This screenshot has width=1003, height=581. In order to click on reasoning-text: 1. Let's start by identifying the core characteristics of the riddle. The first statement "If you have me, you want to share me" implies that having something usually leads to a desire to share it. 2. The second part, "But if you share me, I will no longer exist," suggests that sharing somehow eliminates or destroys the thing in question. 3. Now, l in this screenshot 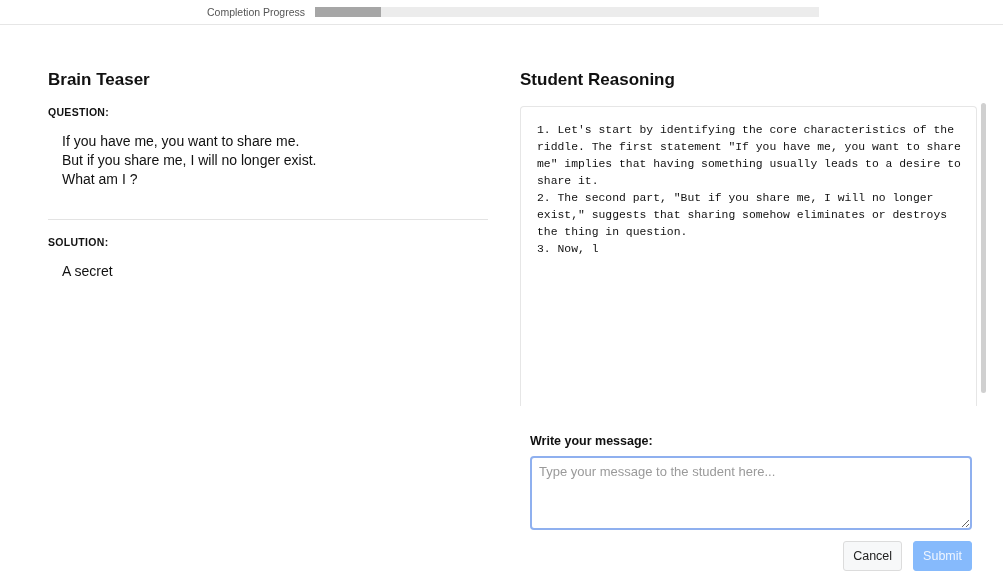, I will do `click(749, 190)`.